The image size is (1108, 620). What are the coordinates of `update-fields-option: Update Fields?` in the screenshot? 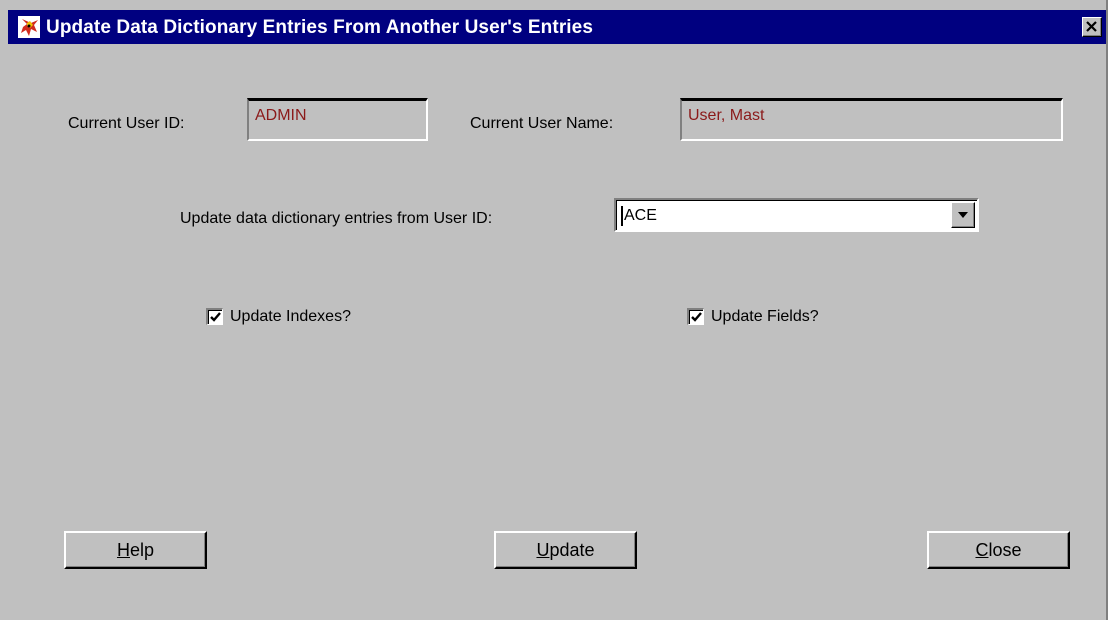 It's located at (787, 317).